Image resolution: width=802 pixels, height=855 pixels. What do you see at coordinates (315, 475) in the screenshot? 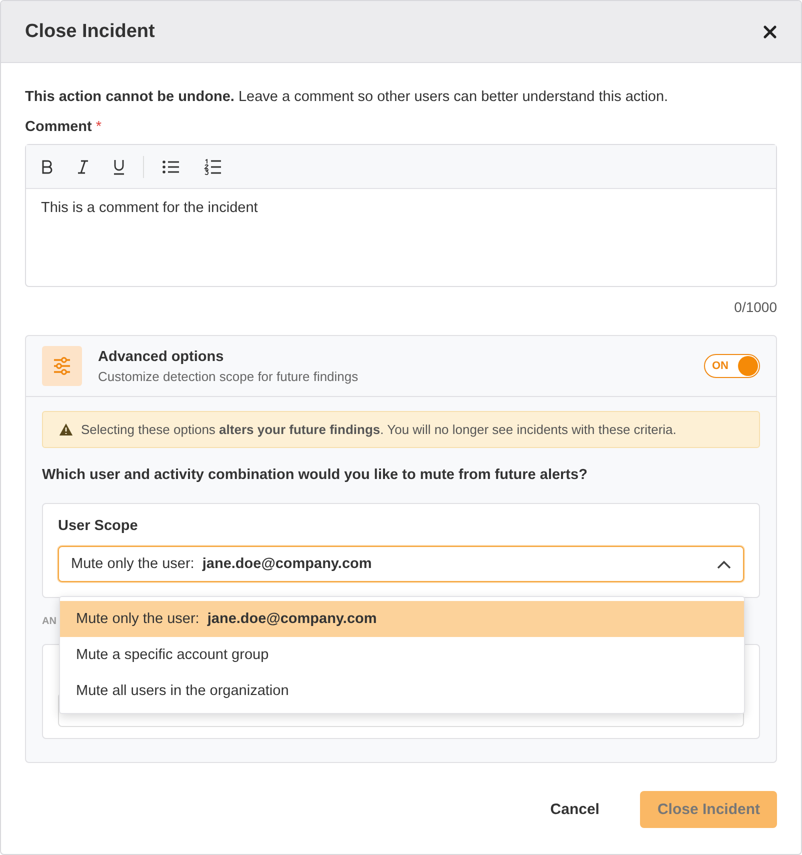
I see `question-text: Which user and activity combination would you like to mute from future alerts?` at bounding box center [315, 475].